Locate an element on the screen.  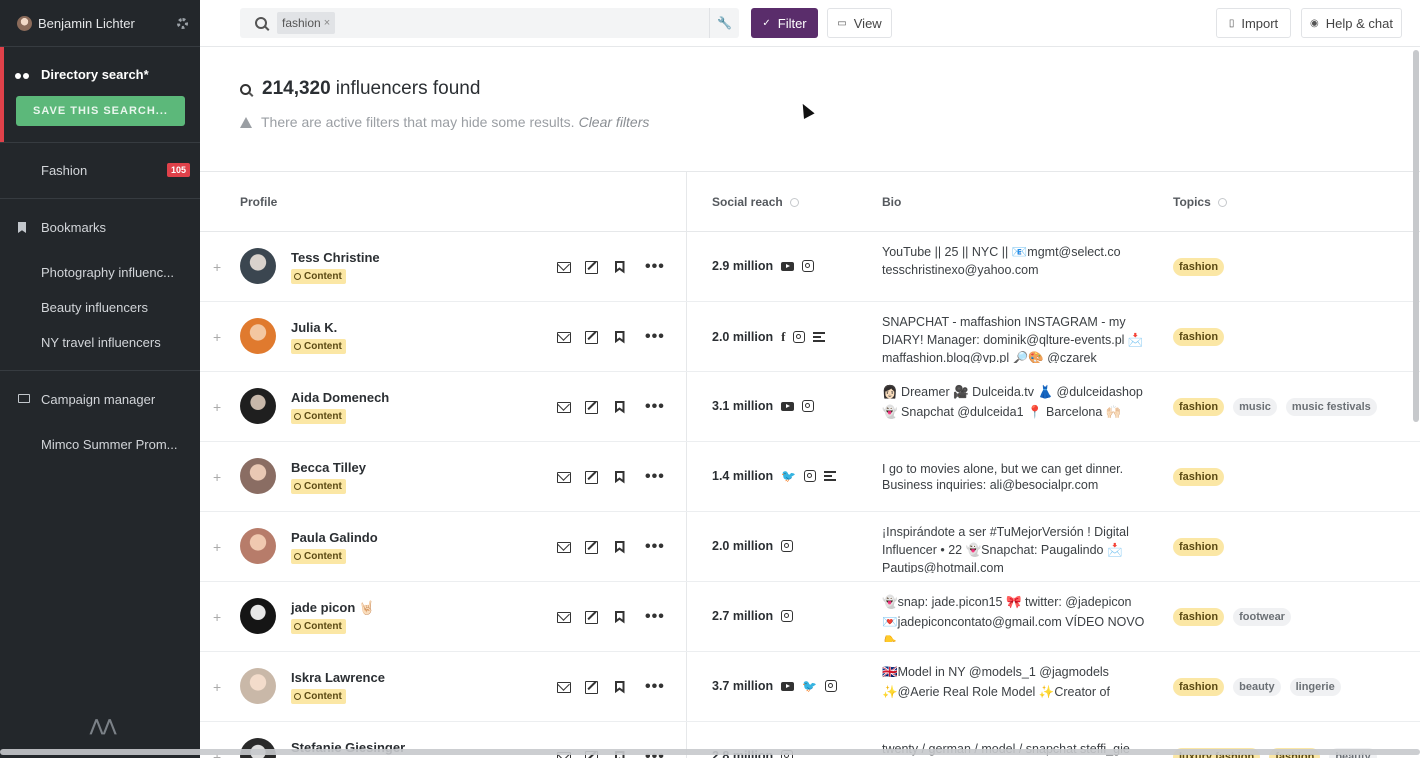
sidebar-item-beauty: Beauty influencers is located at coordinates (100, 307).